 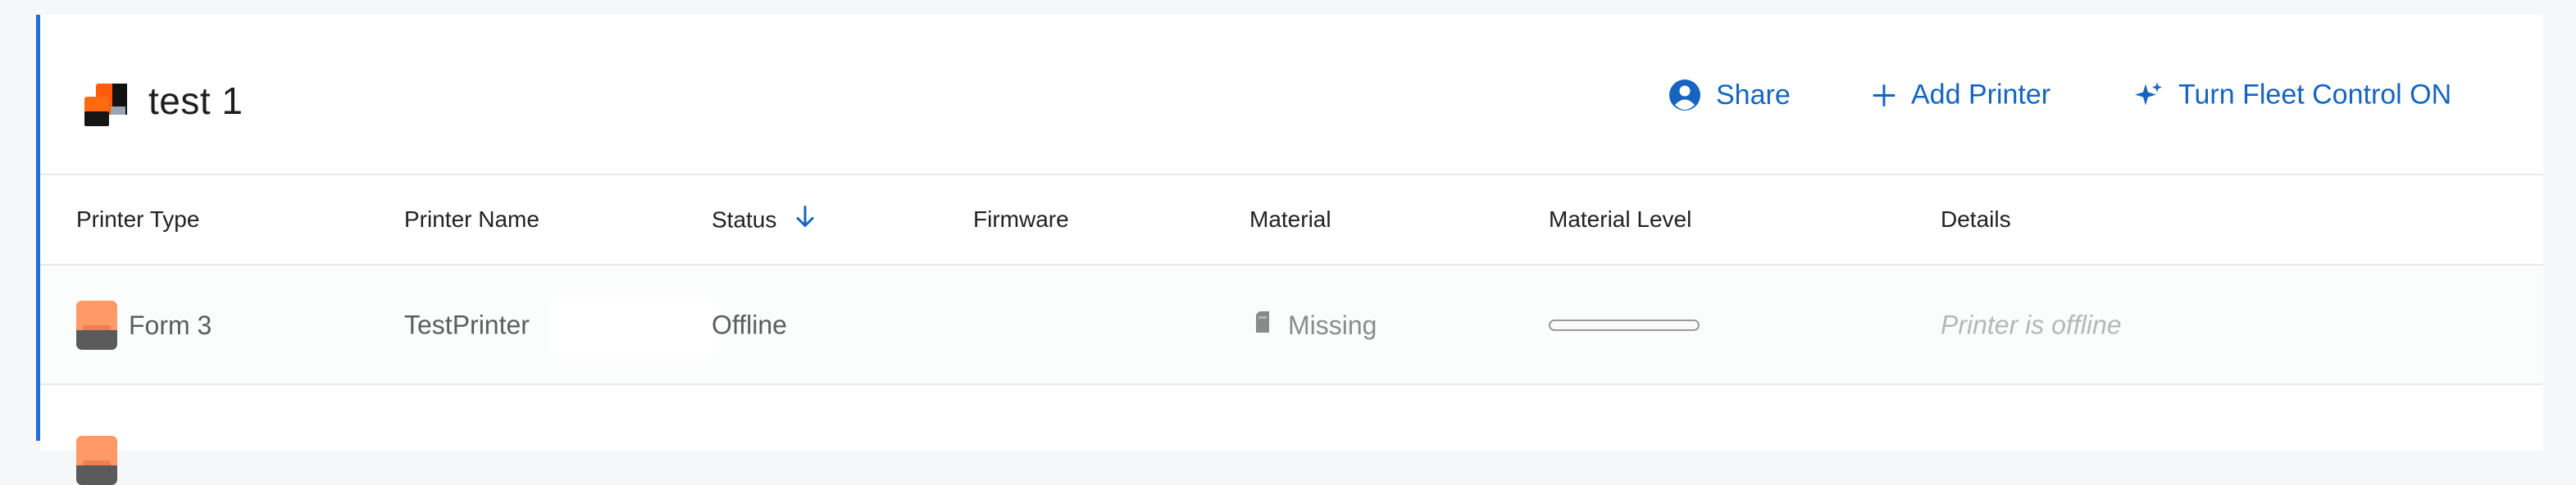 I want to click on cell-printer-type: Form 3, so click(x=144, y=326).